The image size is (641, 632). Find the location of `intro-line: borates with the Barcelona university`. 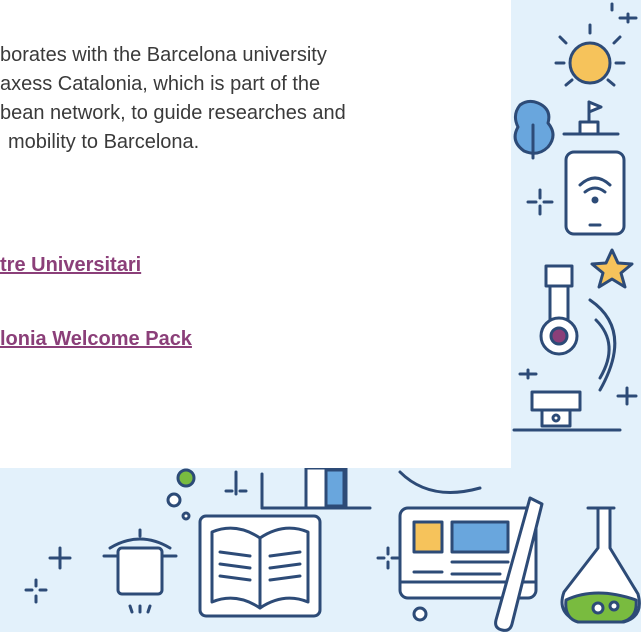

intro-line: borates with the Barcelona university is located at coordinates (163, 55).